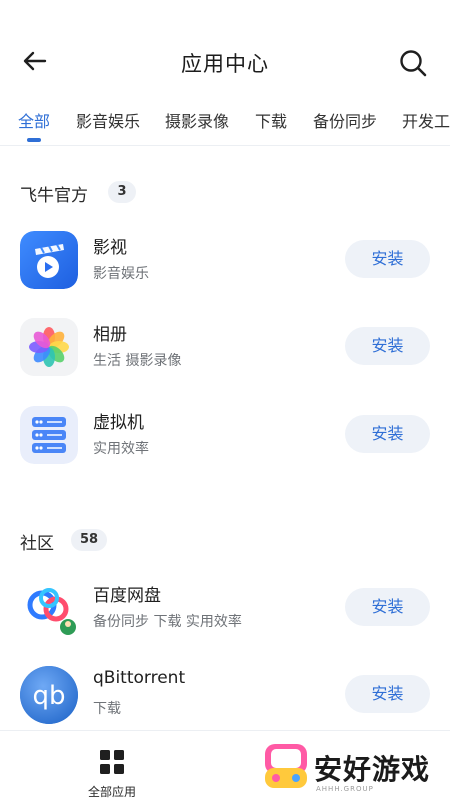  I want to click on nav-all-apps-label: 全部应用, so click(111, 792).